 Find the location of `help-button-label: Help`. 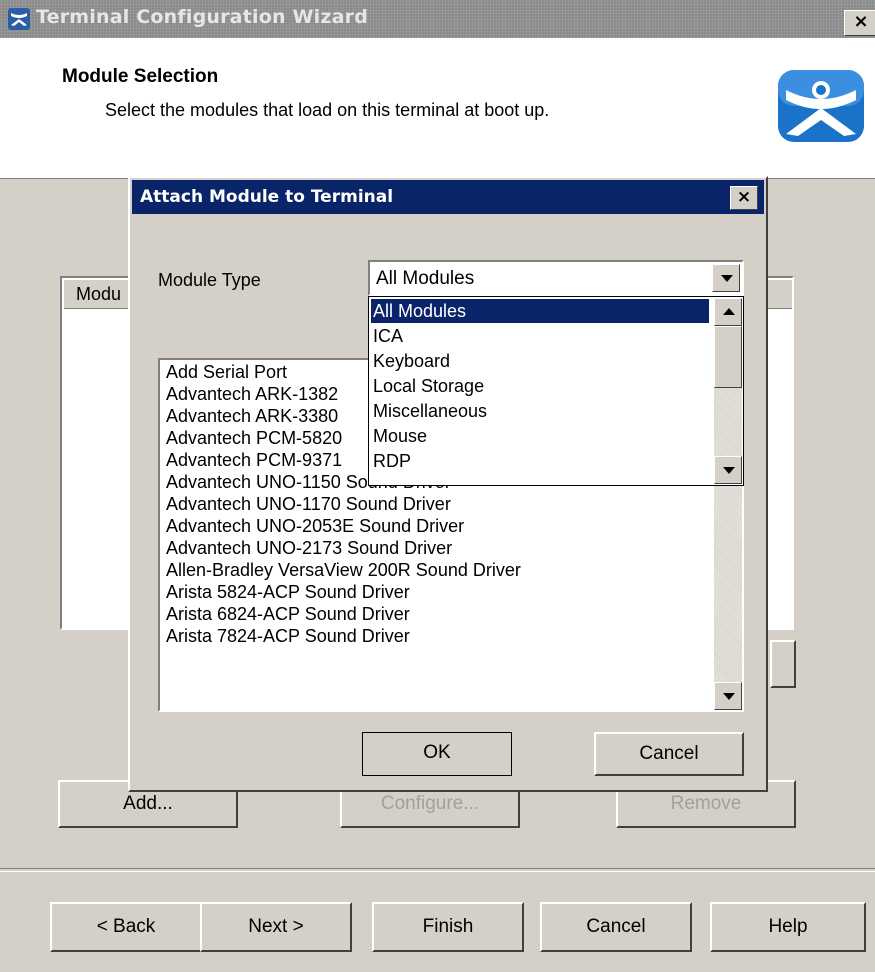

help-button-label: Help is located at coordinates (788, 926).